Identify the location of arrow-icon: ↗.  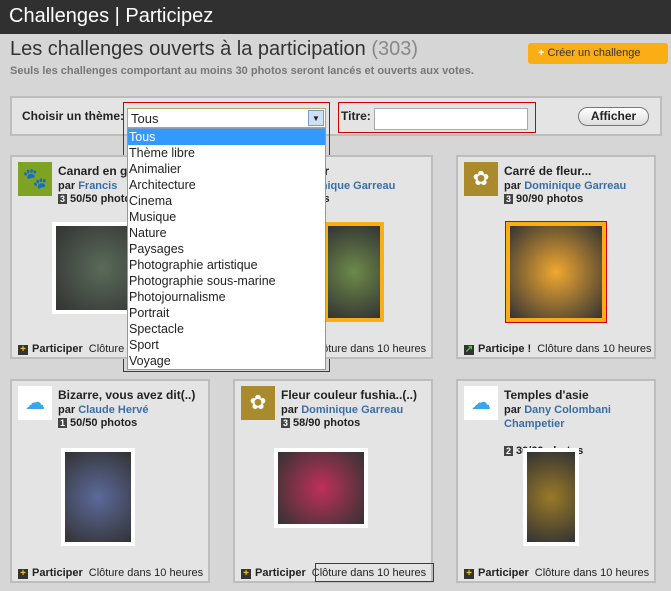
(469, 349).